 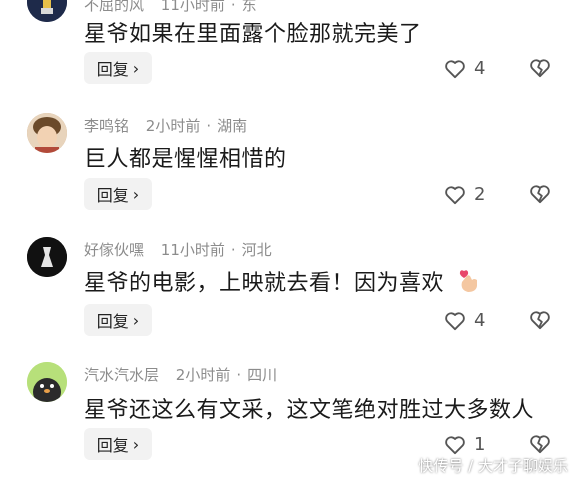 I want to click on comment-text: 星爷如果在里面露个脸那就完美了, so click(x=253, y=34).